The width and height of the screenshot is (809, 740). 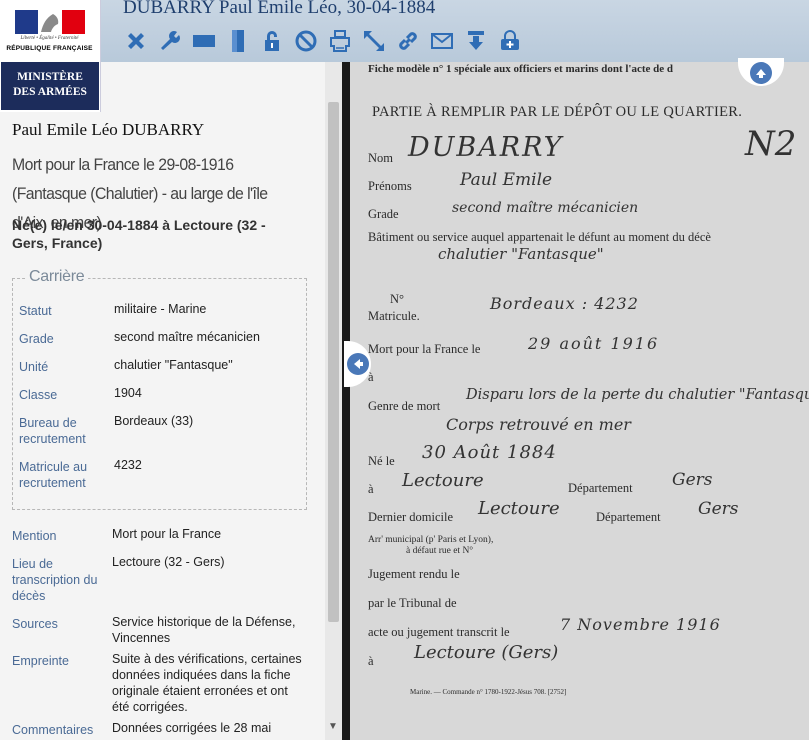 I want to click on mail-button, so click(x=442, y=41).